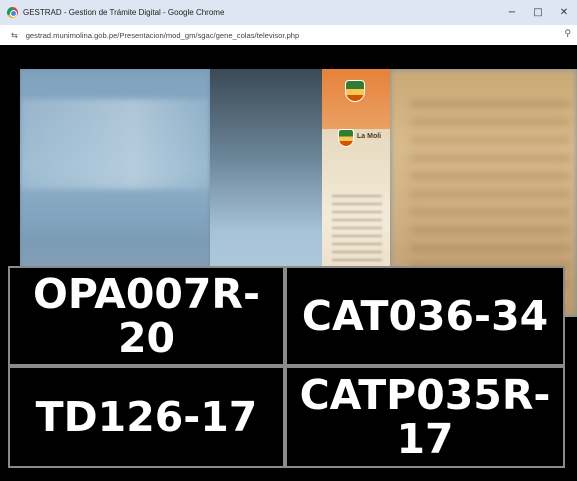 This screenshot has width=577, height=481. What do you see at coordinates (490, 189) in the screenshot?
I see `video-blur-stripes` at bounding box center [490, 189].